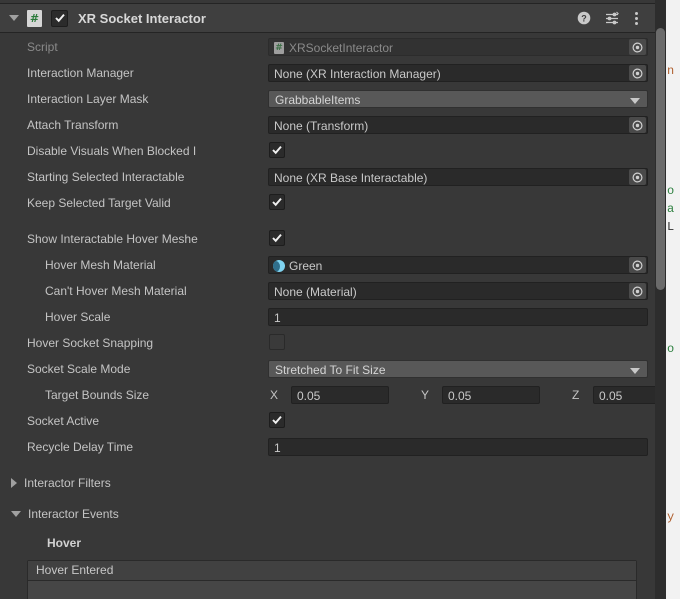 The image size is (680, 599). Describe the element at coordinates (458, 99) in the screenshot. I see `dropdown-field: GrabbableItems` at that location.